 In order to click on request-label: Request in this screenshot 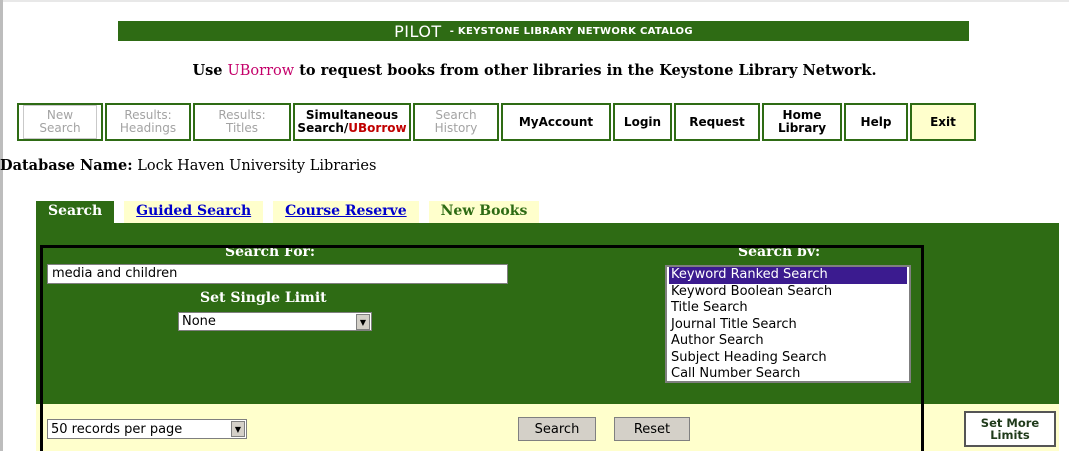, I will do `click(717, 121)`.